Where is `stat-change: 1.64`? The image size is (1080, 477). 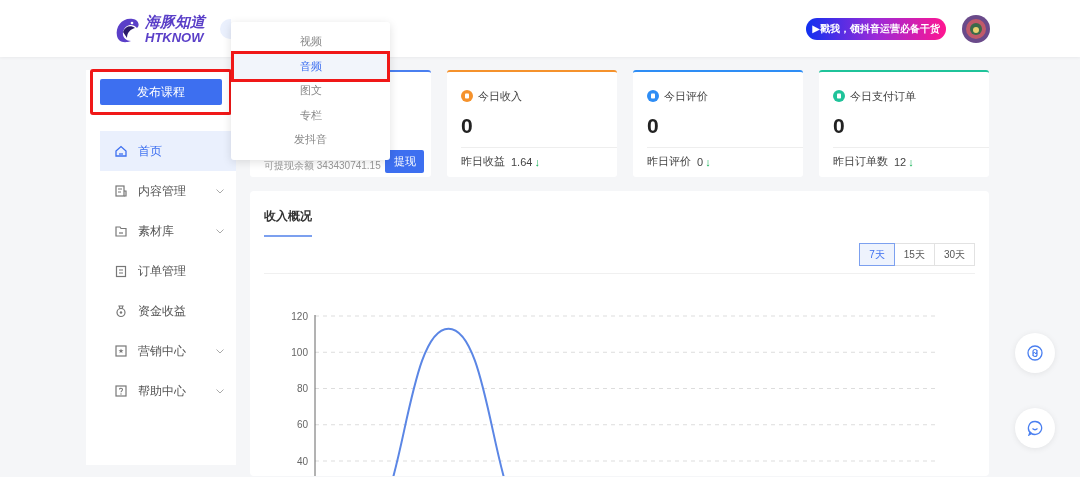 stat-change: 1.64 is located at coordinates (522, 161).